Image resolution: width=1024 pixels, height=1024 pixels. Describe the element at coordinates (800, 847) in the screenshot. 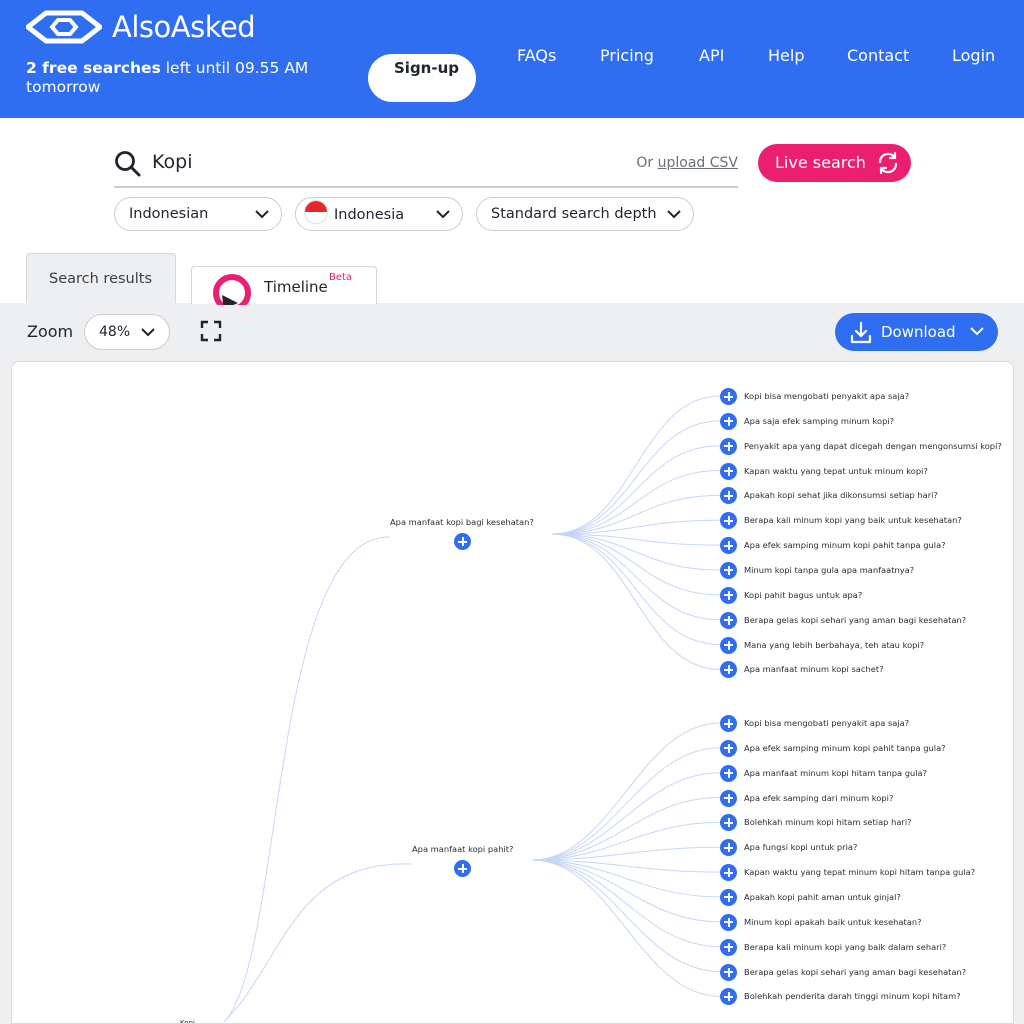

I see `child-question-label: Apa fungsi kopi untuk pria?` at that location.